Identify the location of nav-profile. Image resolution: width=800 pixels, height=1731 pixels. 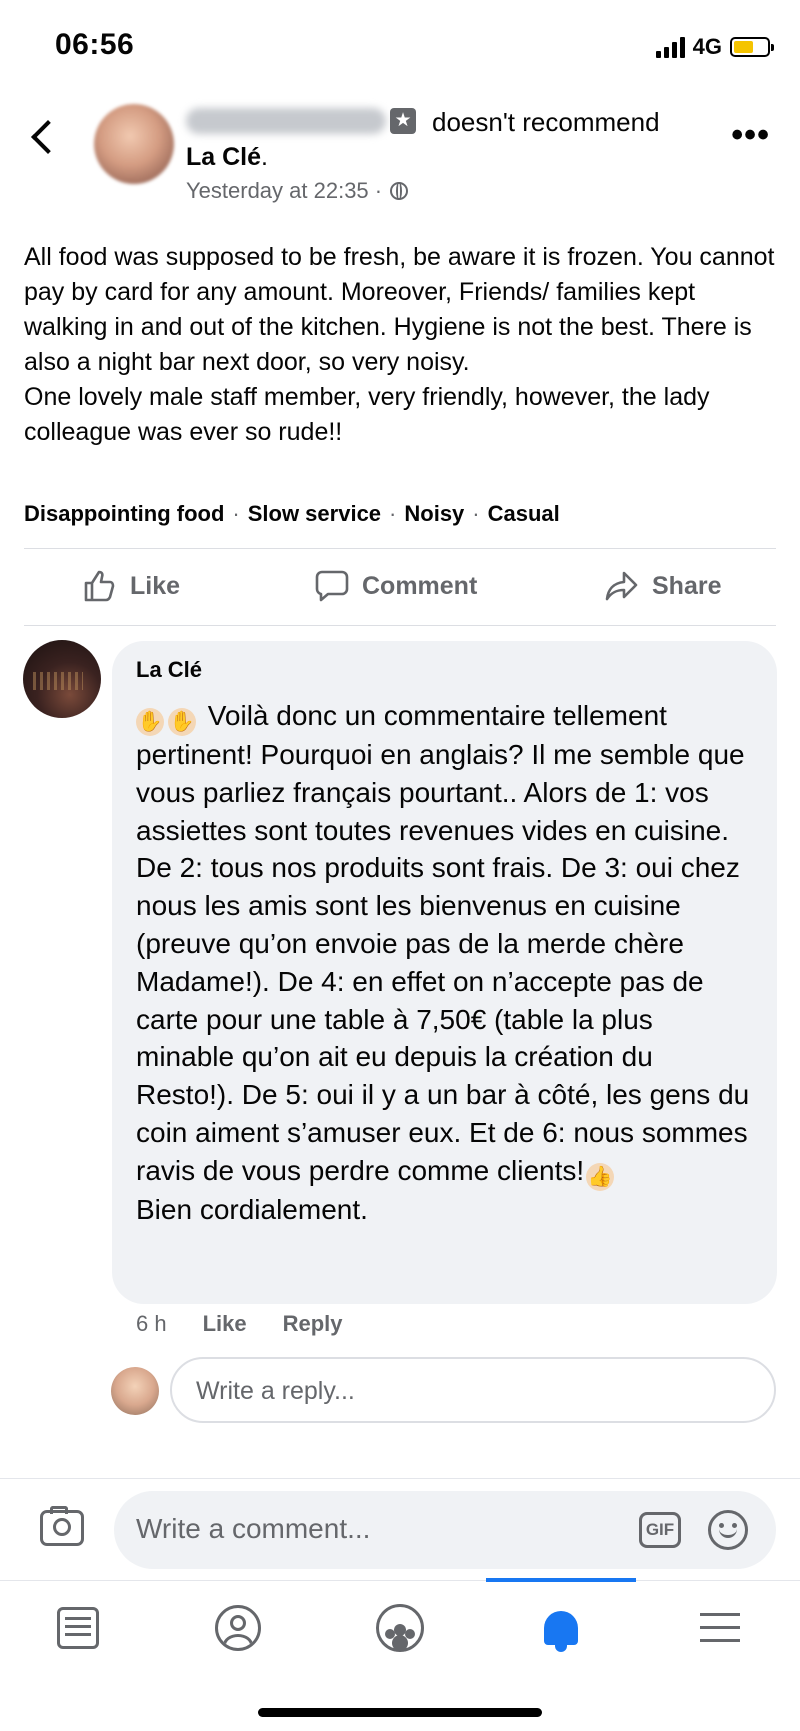
(238, 1628).